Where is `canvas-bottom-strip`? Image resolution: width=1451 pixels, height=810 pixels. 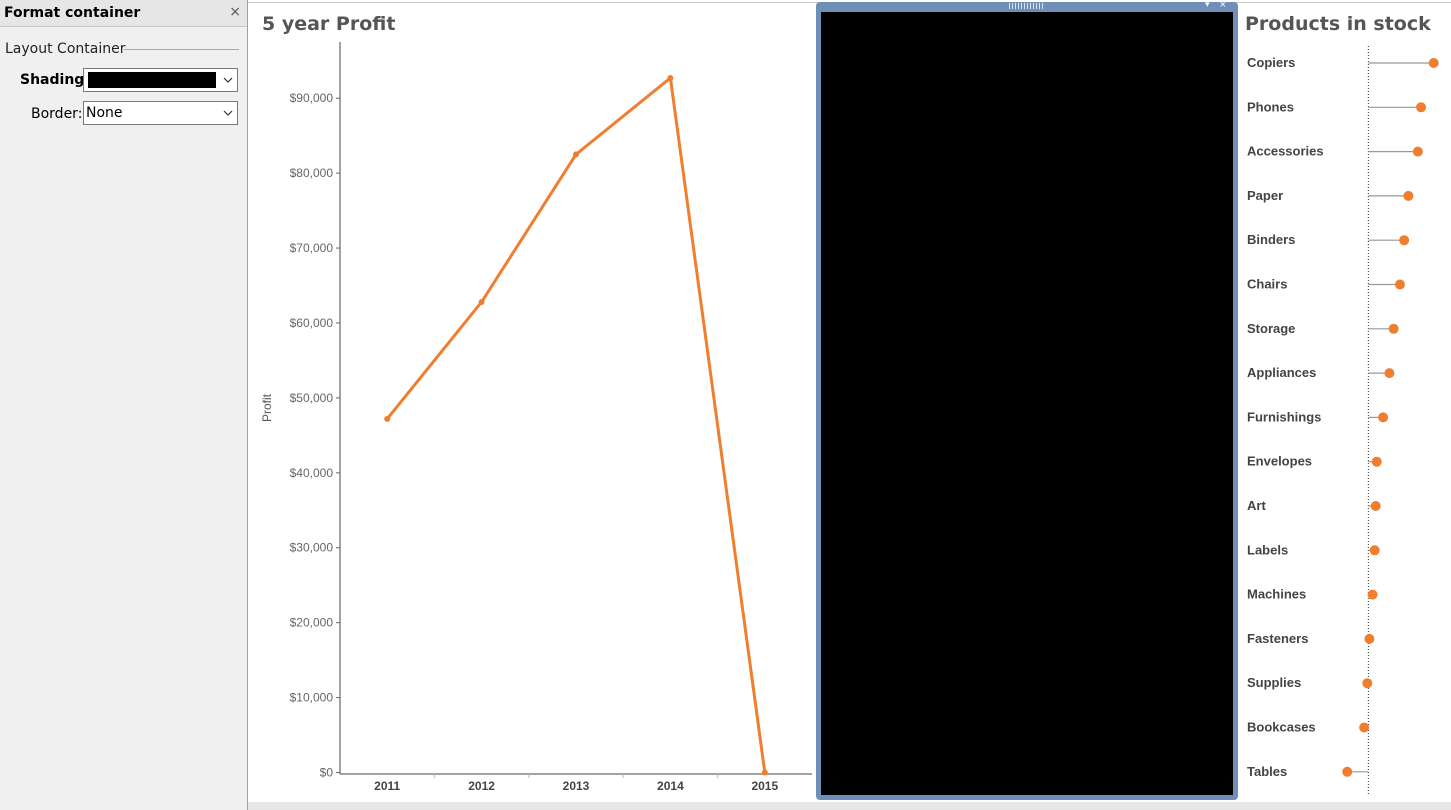
canvas-bottom-strip is located at coordinates (849, 806).